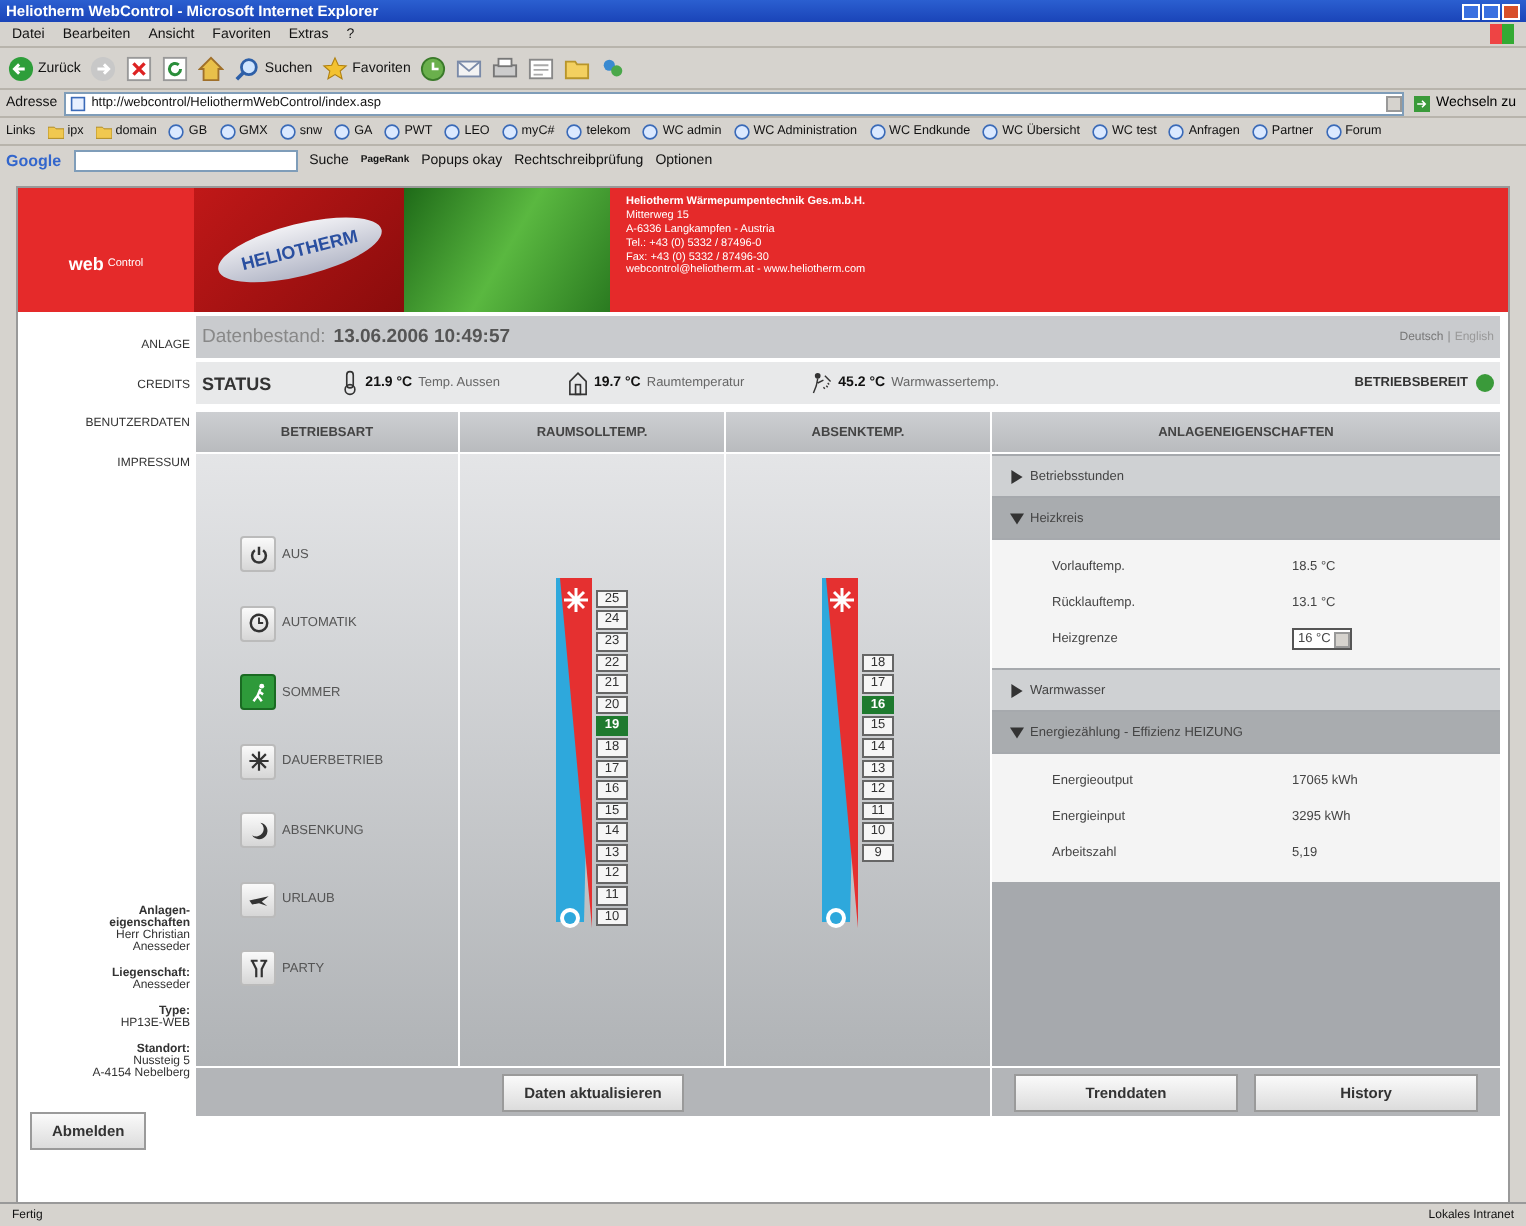 The image size is (1526, 1226). What do you see at coordinates (258, 968) in the screenshot?
I see `glasses-icon` at bounding box center [258, 968].